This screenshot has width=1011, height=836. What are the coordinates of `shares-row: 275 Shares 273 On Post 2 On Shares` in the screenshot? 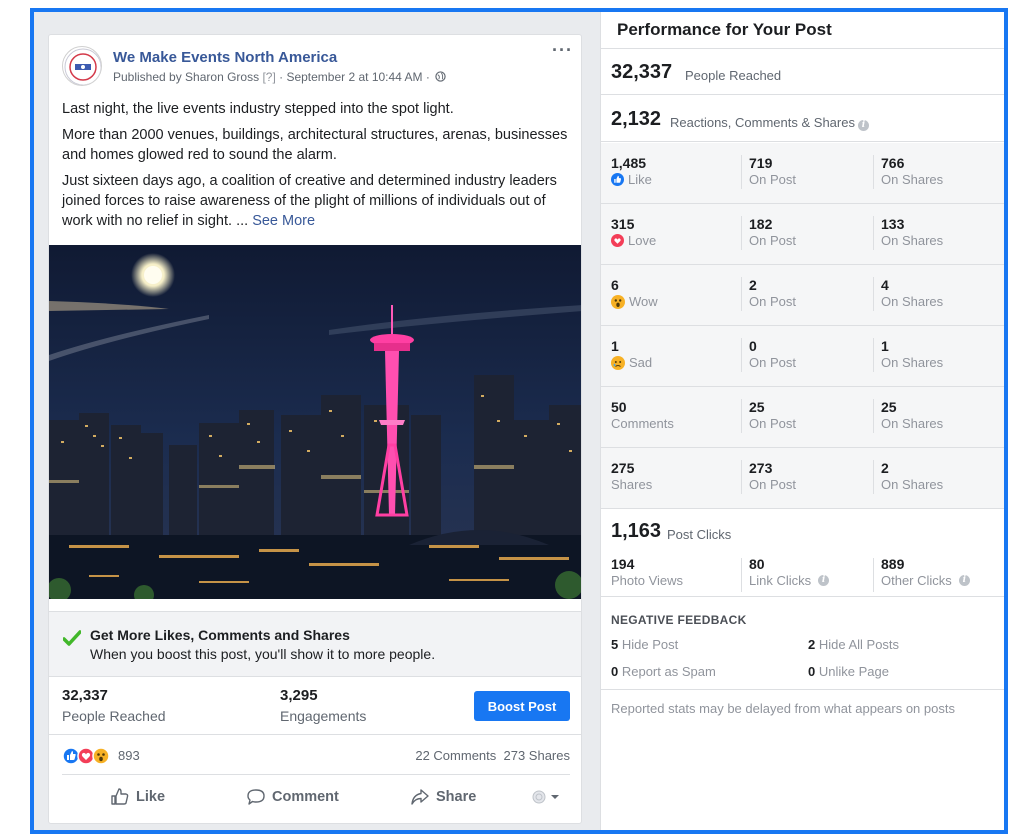 It's located at (802, 478).